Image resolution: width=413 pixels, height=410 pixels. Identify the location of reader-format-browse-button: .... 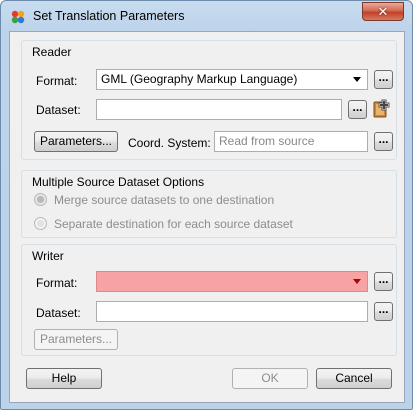
(383, 79).